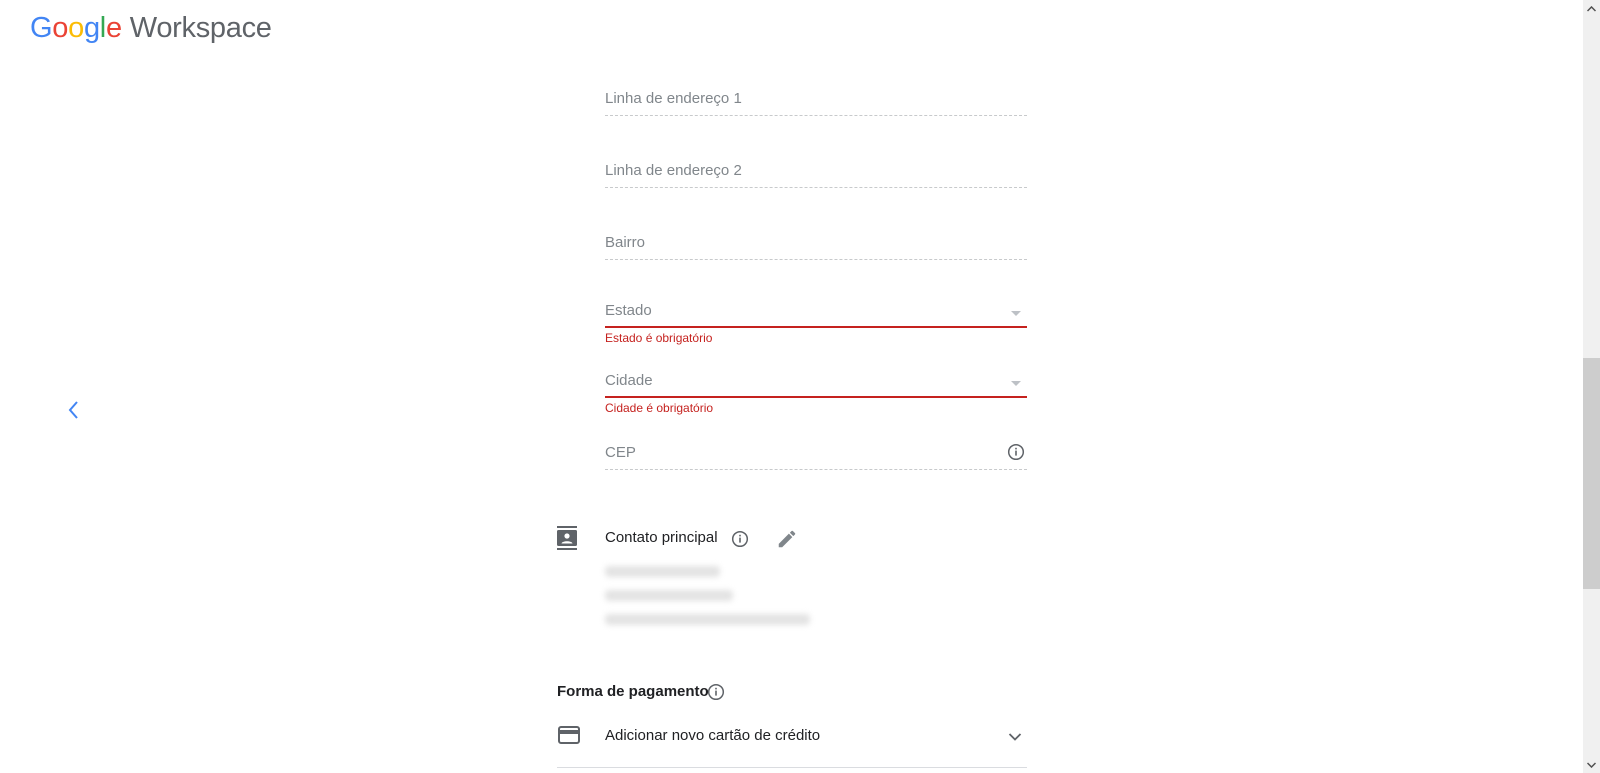 The image size is (1600, 773). What do you see at coordinates (673, 98) in the screenshot?
I see `address-line-1-label: Linha de endereço 1` at bounding box center [673, 98].